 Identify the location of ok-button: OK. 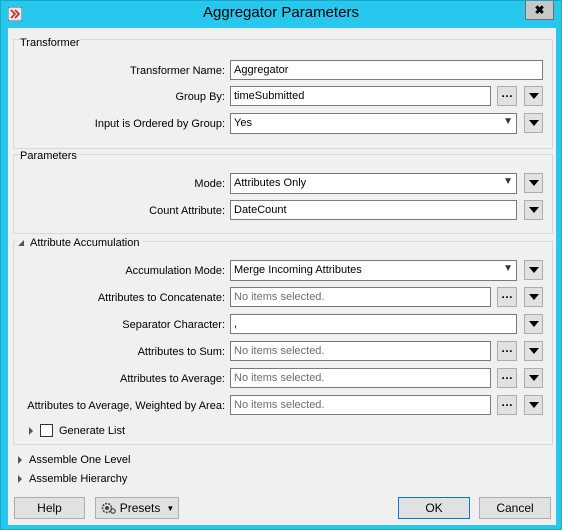
(434, 508).